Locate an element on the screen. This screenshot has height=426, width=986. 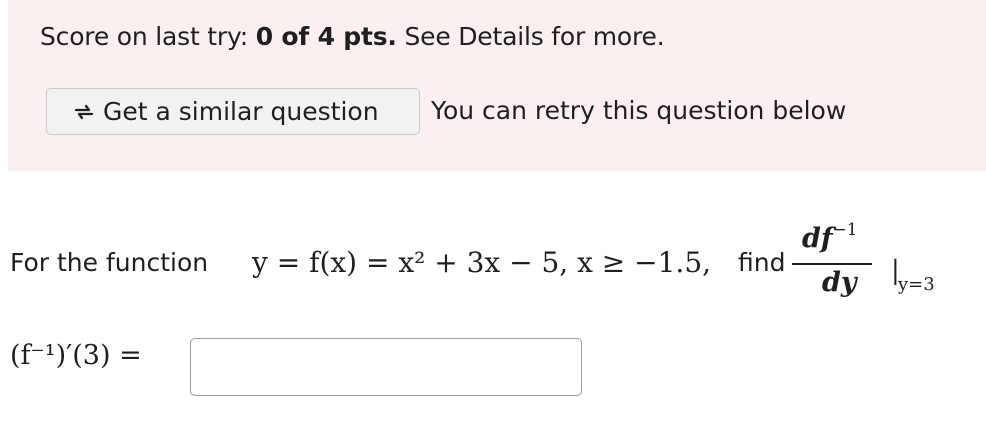
inverse-derivative-fraction: df−1 dy is located at coordinates (832, 262).